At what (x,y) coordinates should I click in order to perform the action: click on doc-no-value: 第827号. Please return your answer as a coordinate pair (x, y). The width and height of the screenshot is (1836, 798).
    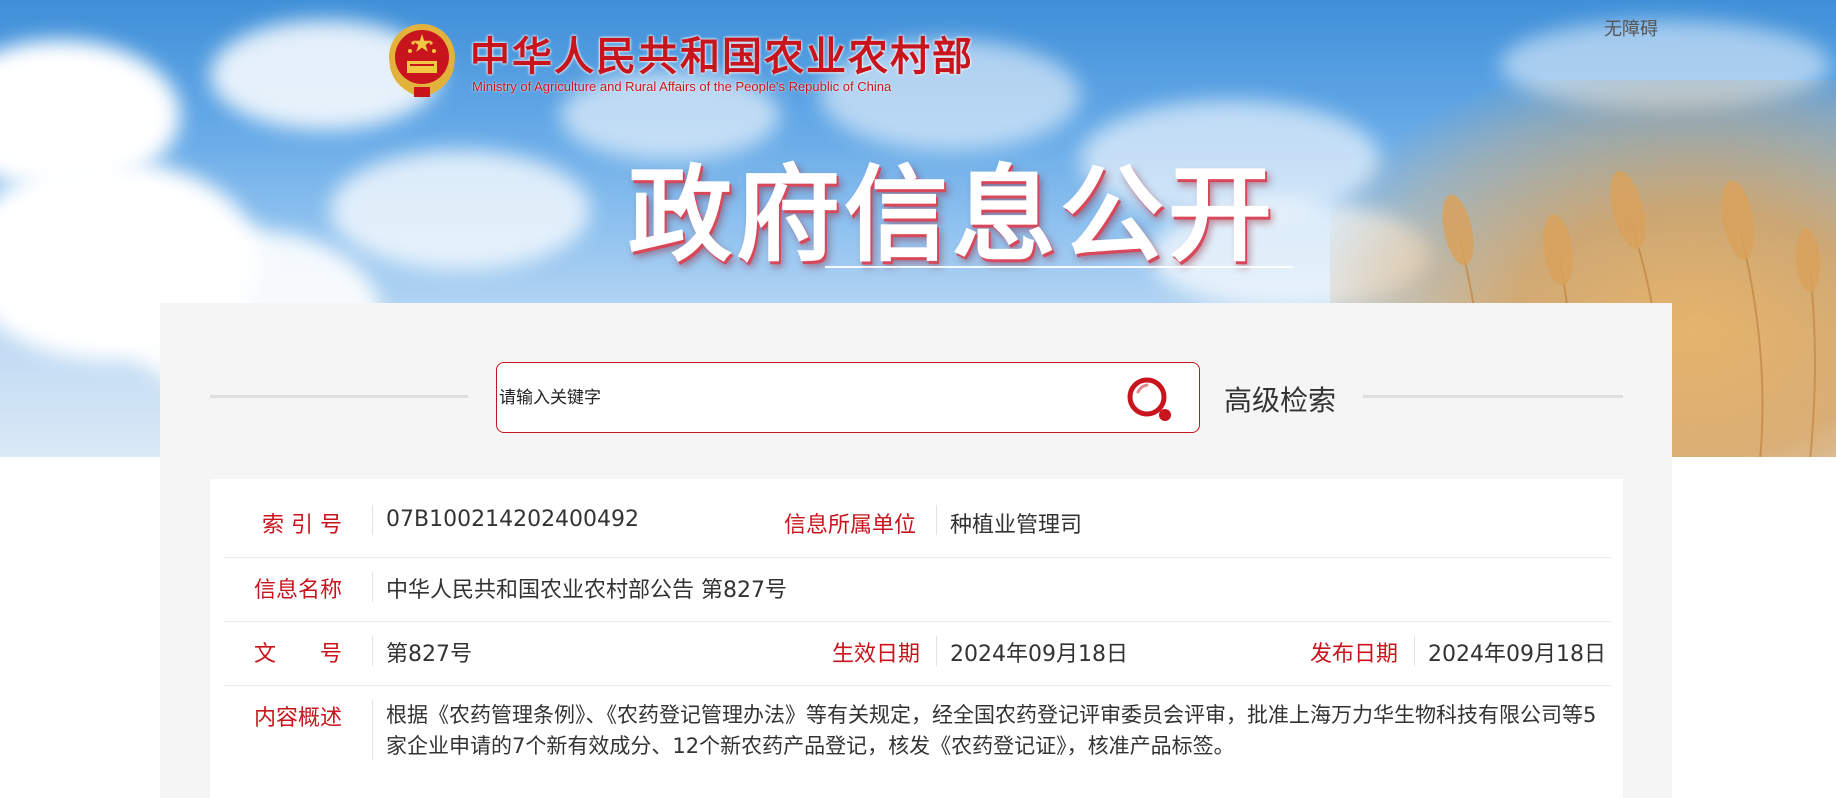
    Looking at the image, I should click on (429, 654).